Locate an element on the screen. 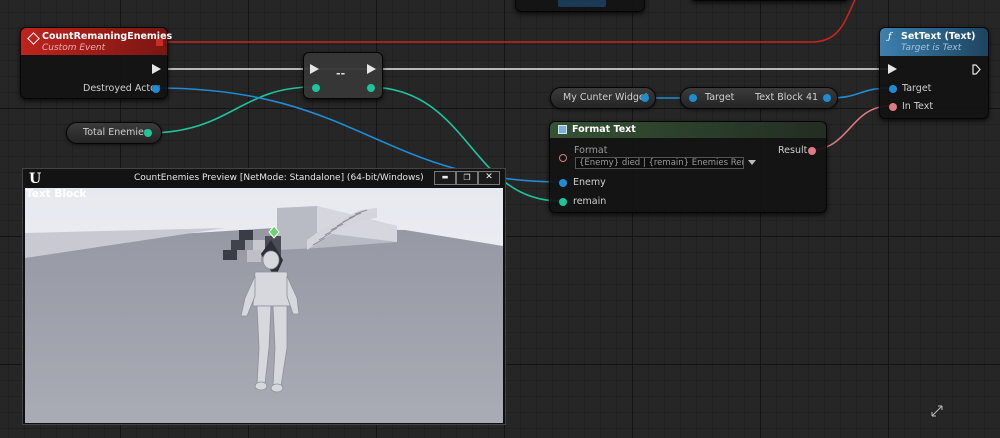 The image size is (1000, 438). format-dropdown-arrow is located at coordinates (752, 162).